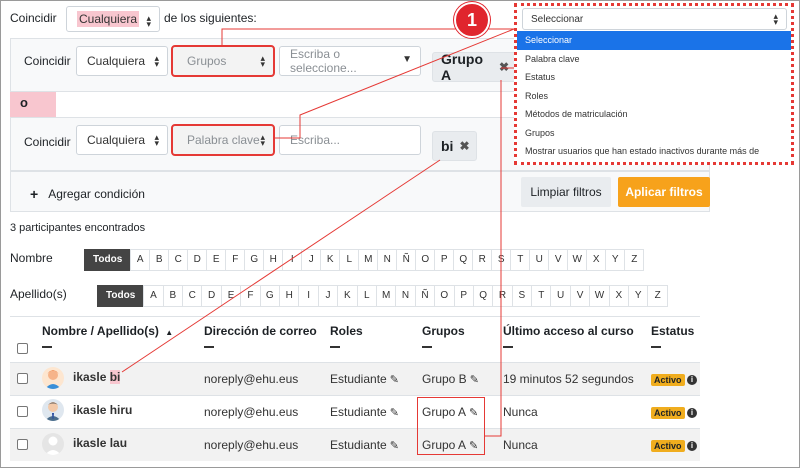 The image size is (800, 468). I want to click on dropdown-option: Palabra clave, so click(654, 59).